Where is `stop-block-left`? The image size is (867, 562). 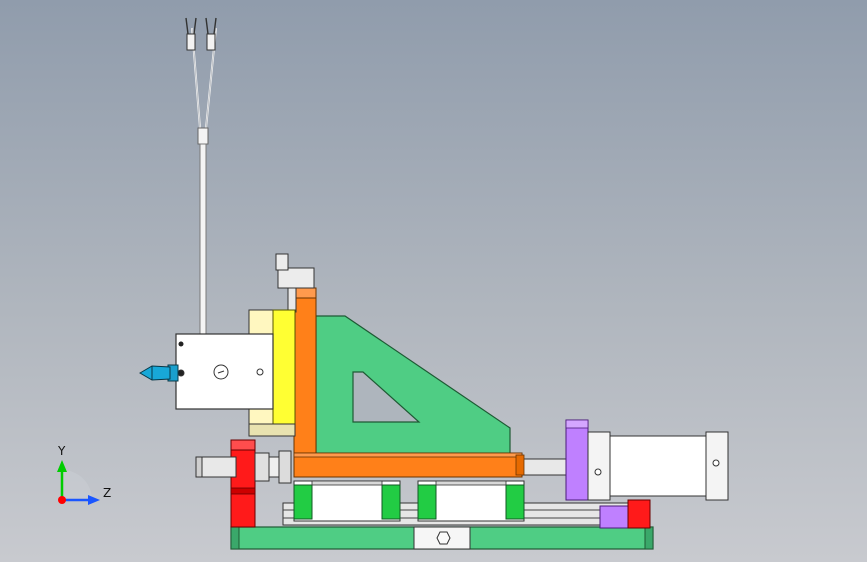
stop-block-left is located at coordinates (243, 483).